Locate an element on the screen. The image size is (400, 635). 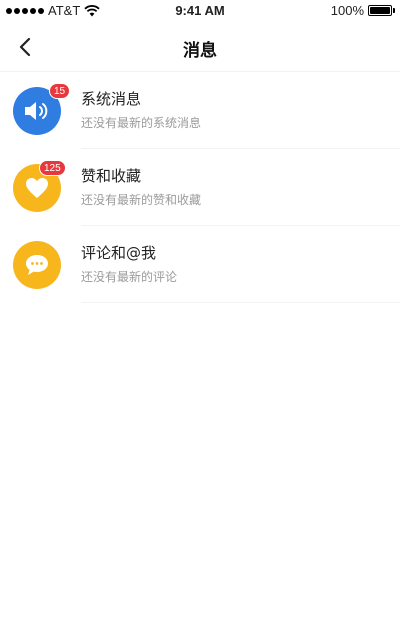
message-subtitle: 还没有最新的系统消息 is located at coordinates (141, 123).